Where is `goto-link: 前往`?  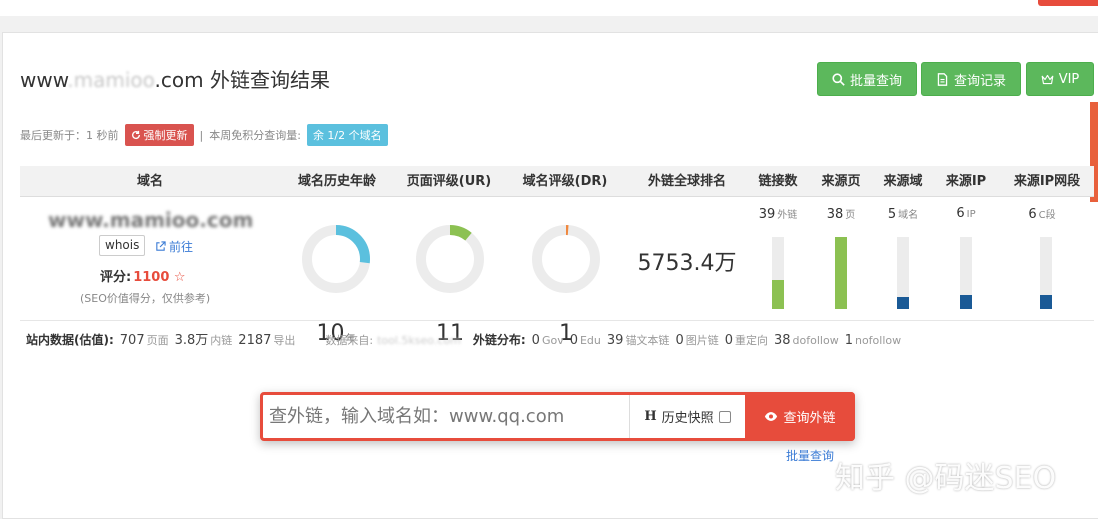 goto-link: 前往 is located at coordinates (174, 246).